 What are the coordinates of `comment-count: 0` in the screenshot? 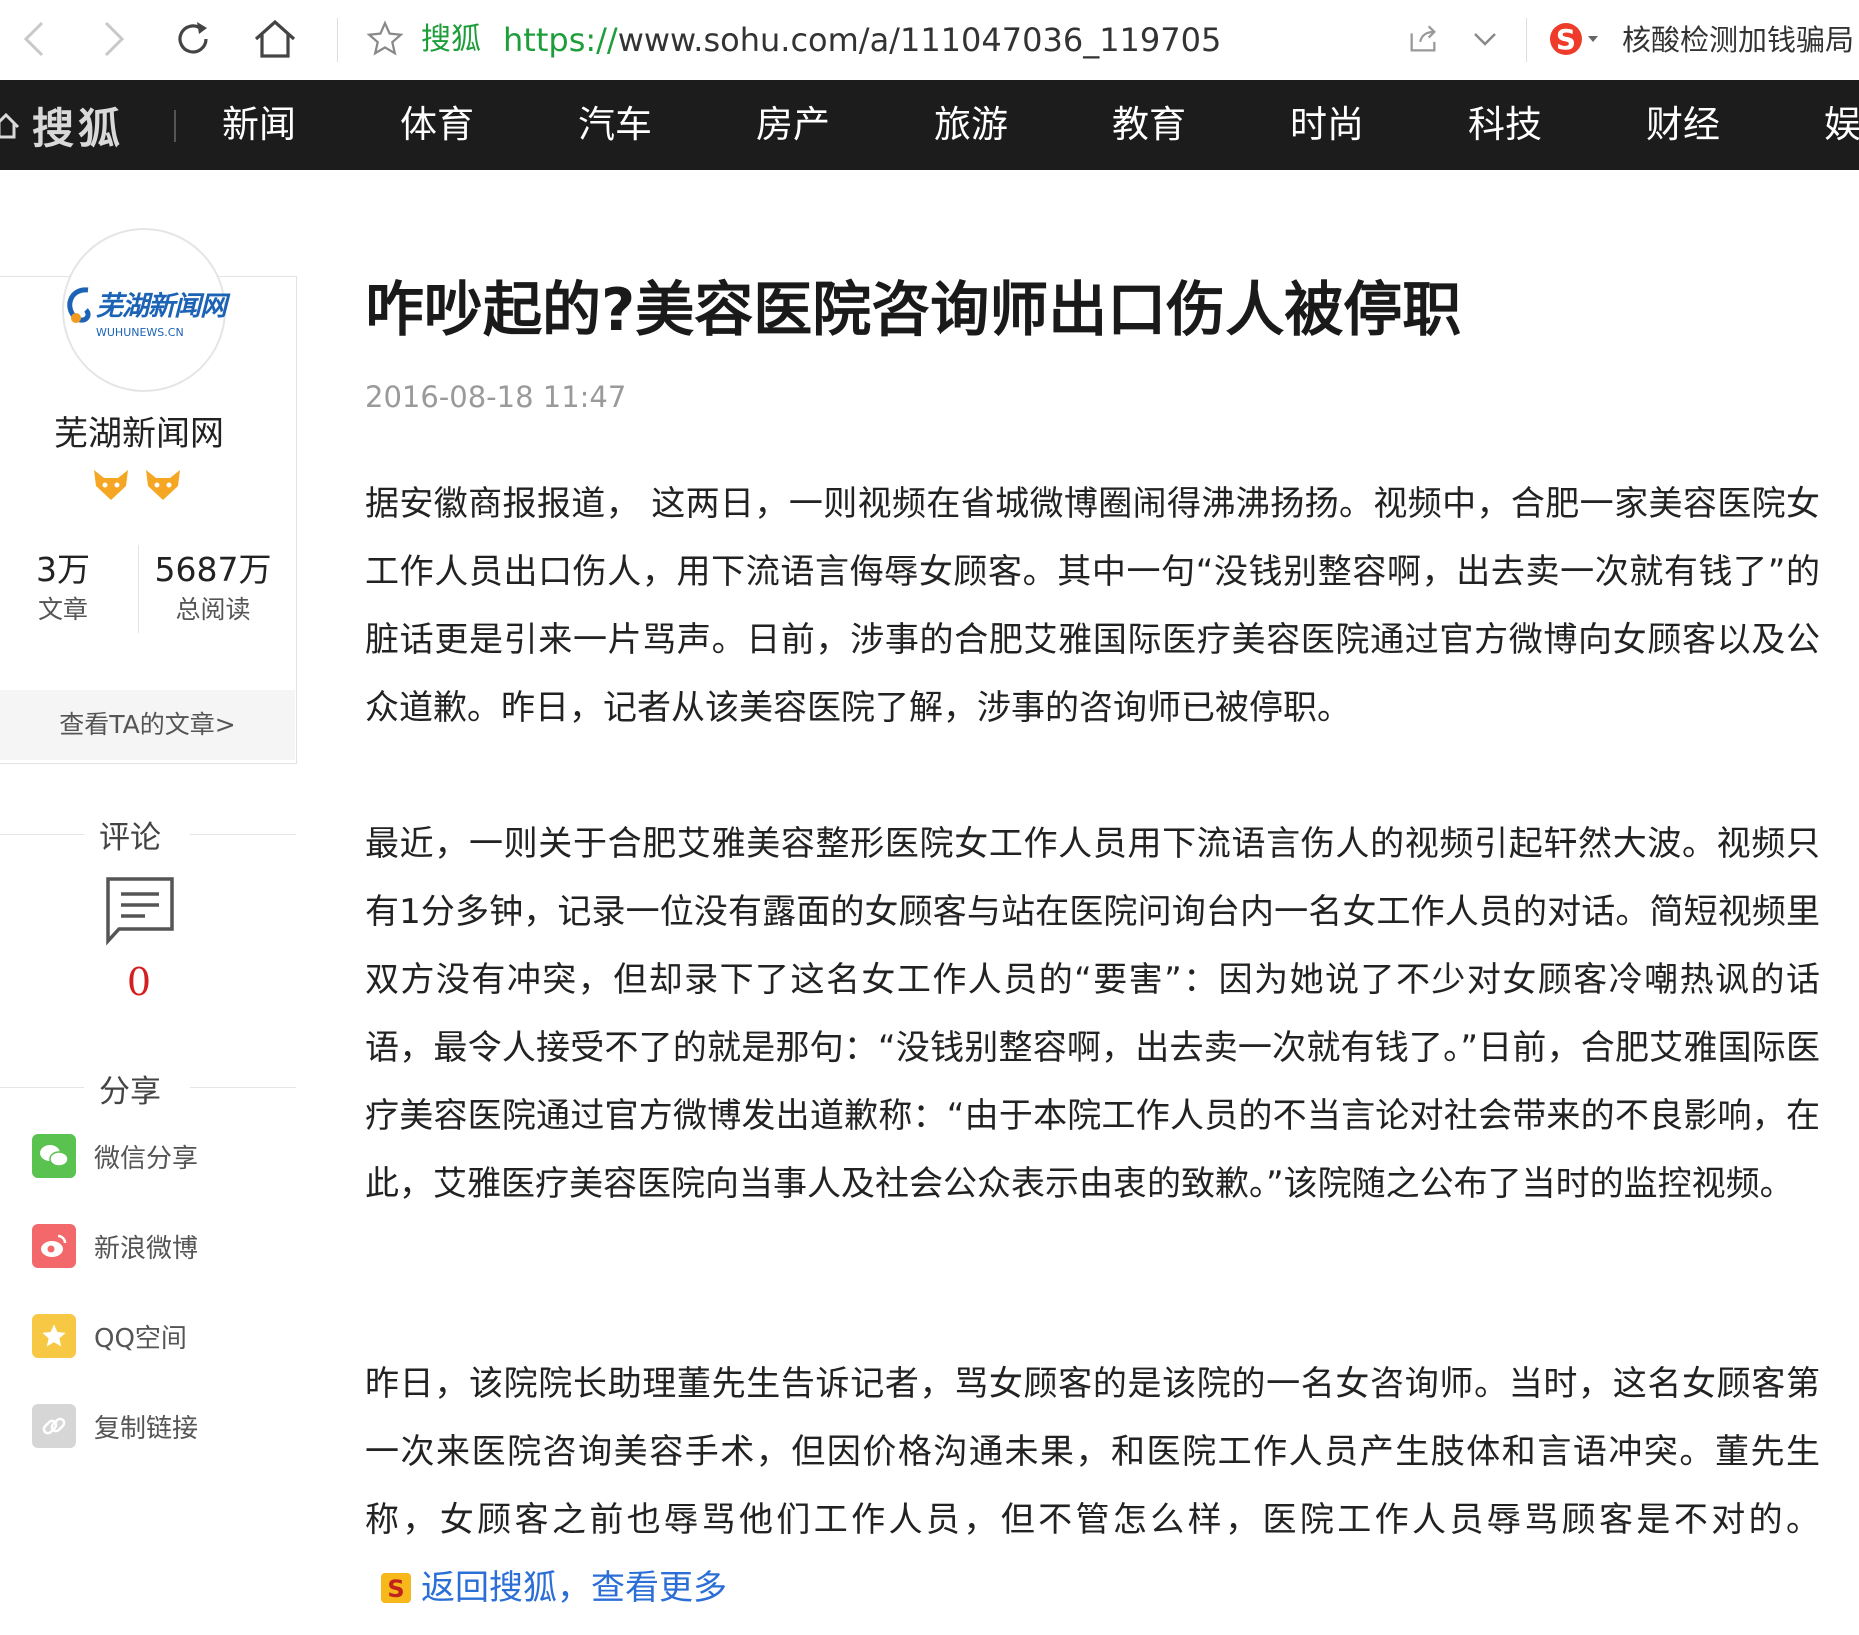 It's located at (139, 982).